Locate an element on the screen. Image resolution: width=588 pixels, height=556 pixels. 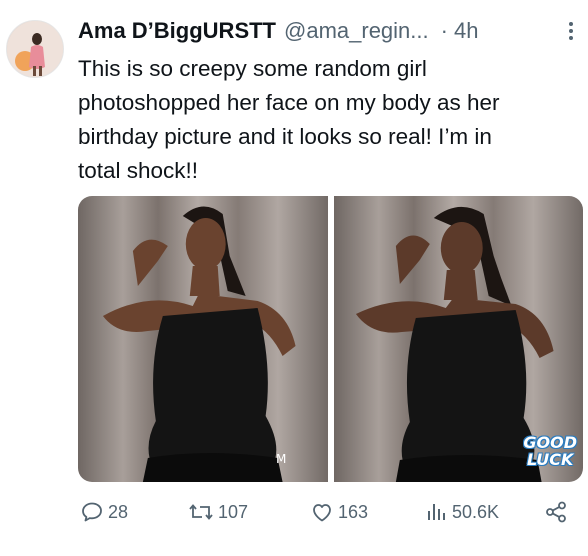
reply-count: 28 is located at coordinates (118, 511).